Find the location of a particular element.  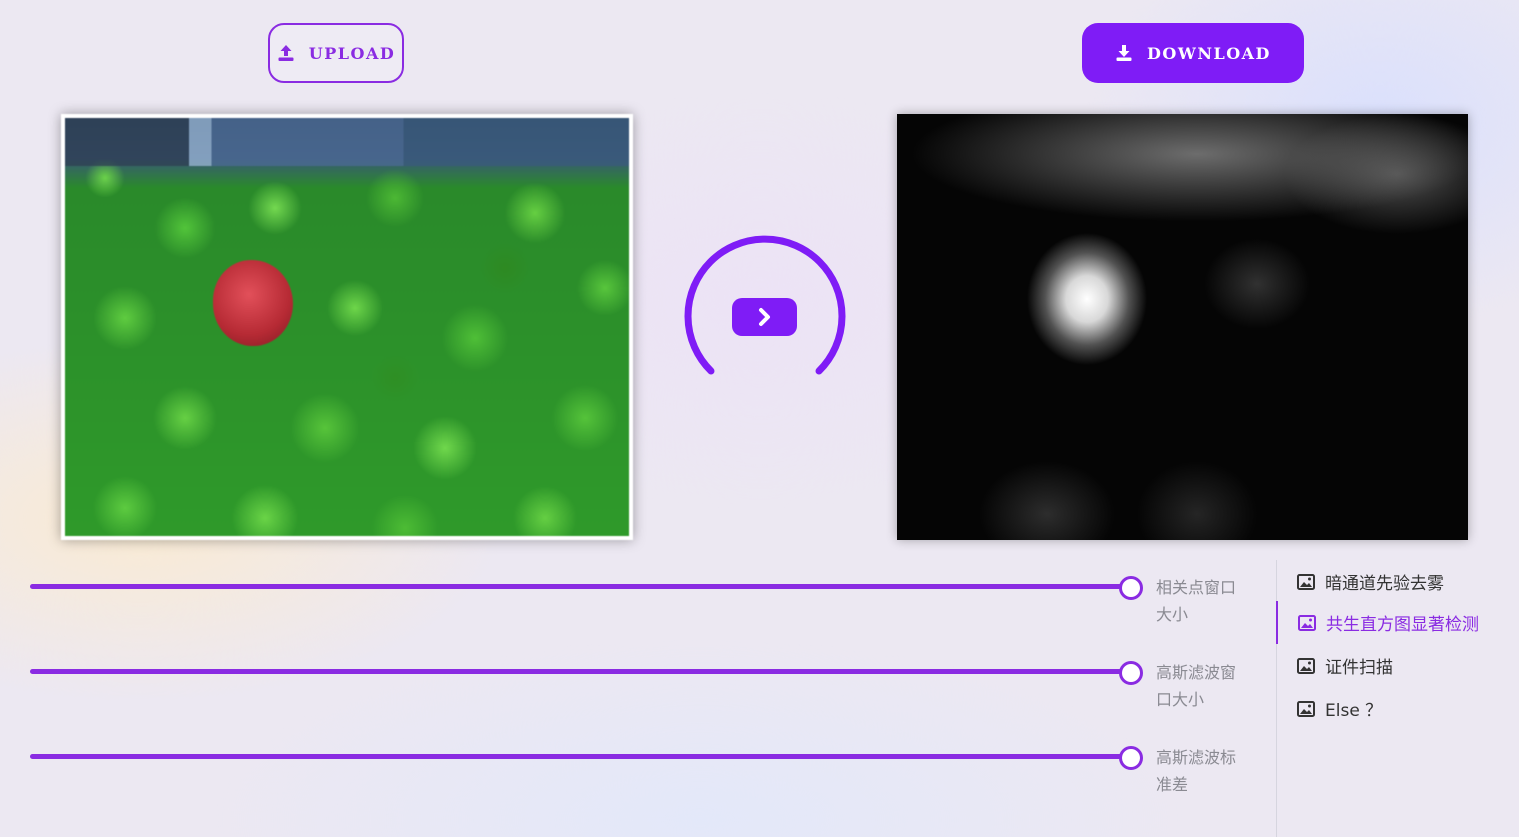

upload-button: UPLOAD is located at coordinates (336, 53).